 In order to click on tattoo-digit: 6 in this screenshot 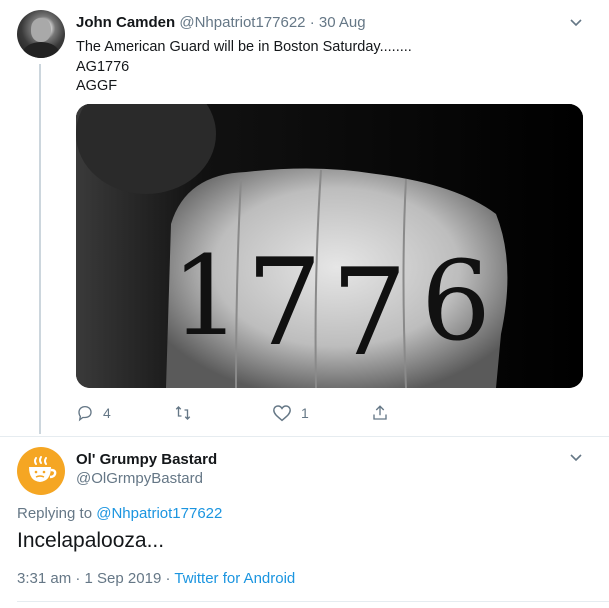, I will do `click(456, 301)`.